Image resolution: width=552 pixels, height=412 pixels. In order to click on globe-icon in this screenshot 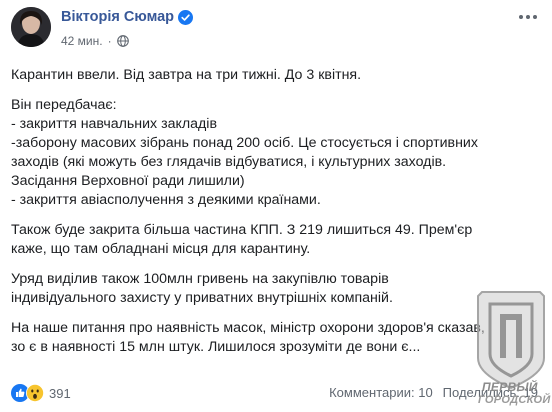, I will do `click(122, 41)`.